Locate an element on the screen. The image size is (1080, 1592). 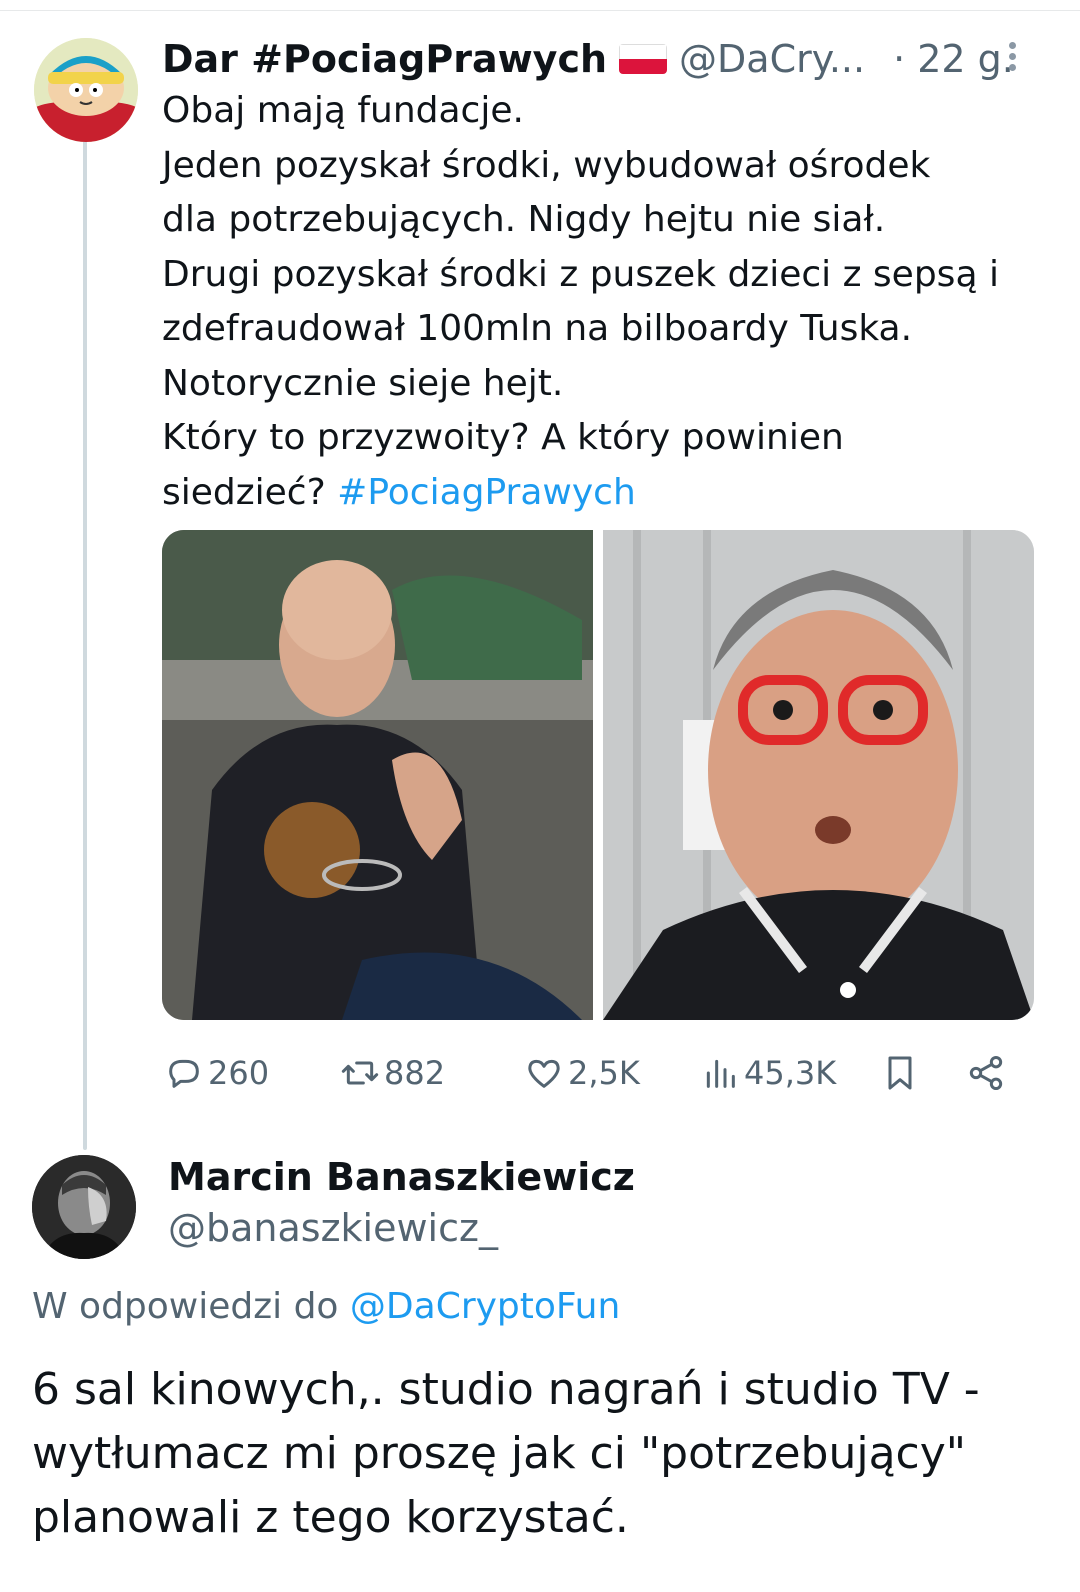
retweet-icon is located at coordinates (360, 1073).